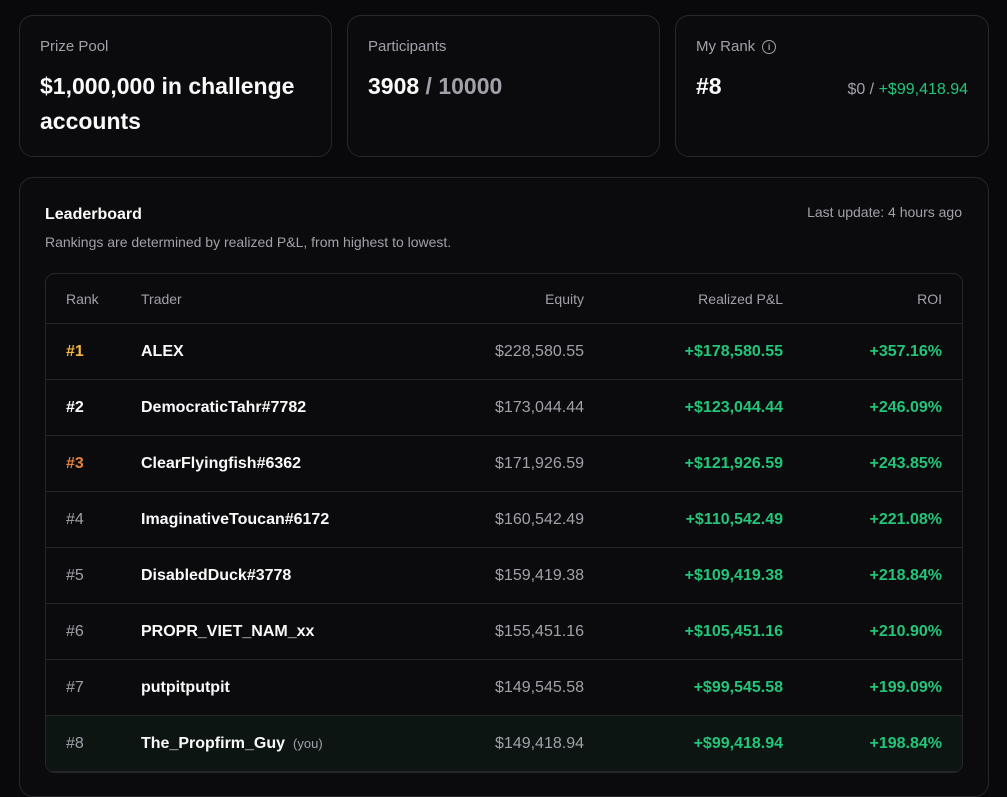  What do you see at coordinates (167, 103) in the screenshot?
I see `prize-pool-value: $1,000,000 in challenge accounts` at bounding box center [167, 103].